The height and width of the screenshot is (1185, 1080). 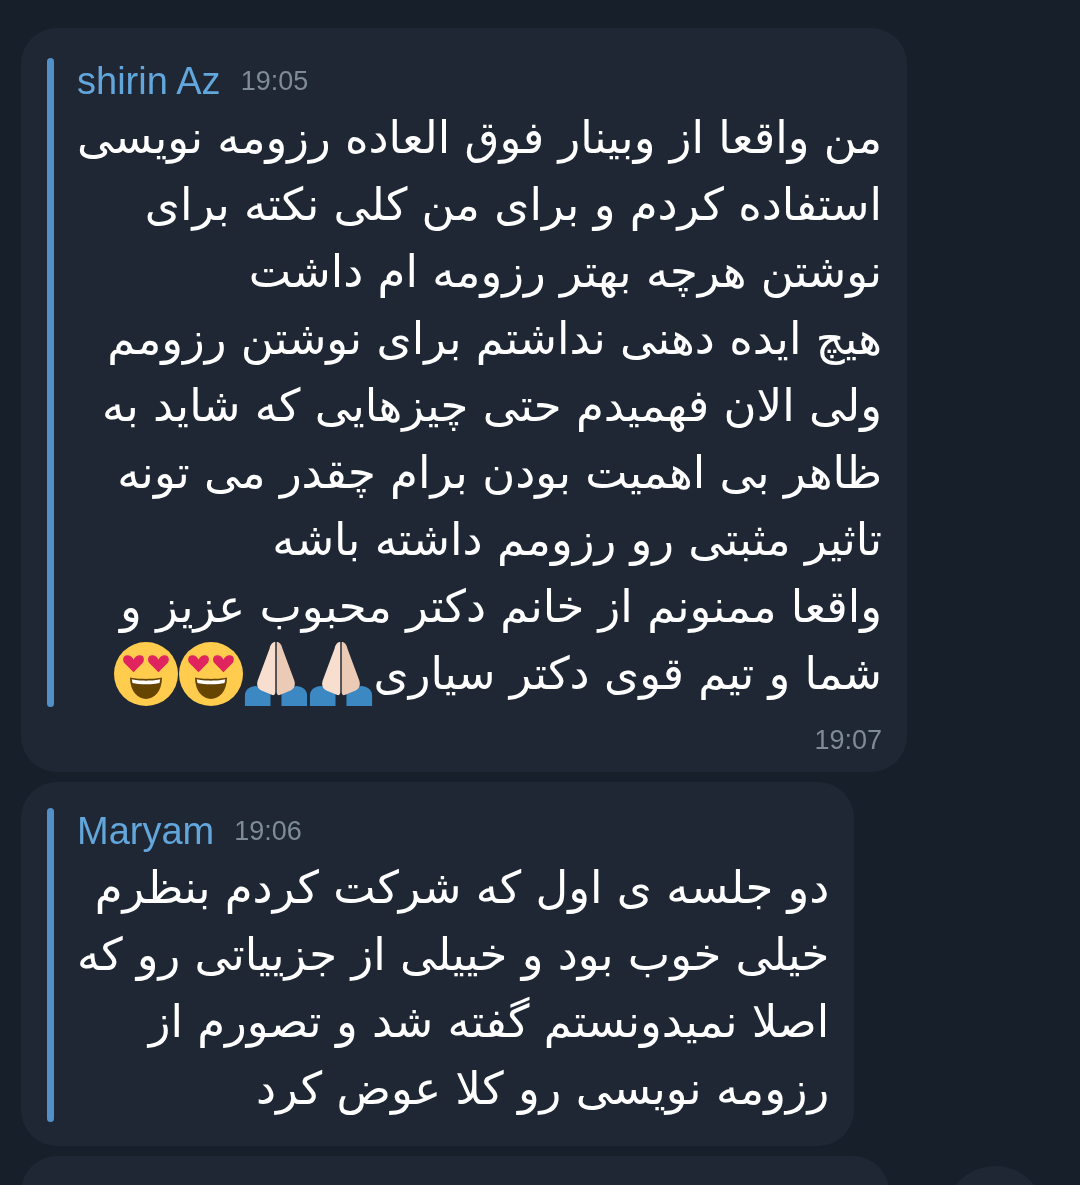 What do you see at coordinates (149, 81) in the screenshot?
I see `sender-name: shirin Az` at bounding box center [149, 81].